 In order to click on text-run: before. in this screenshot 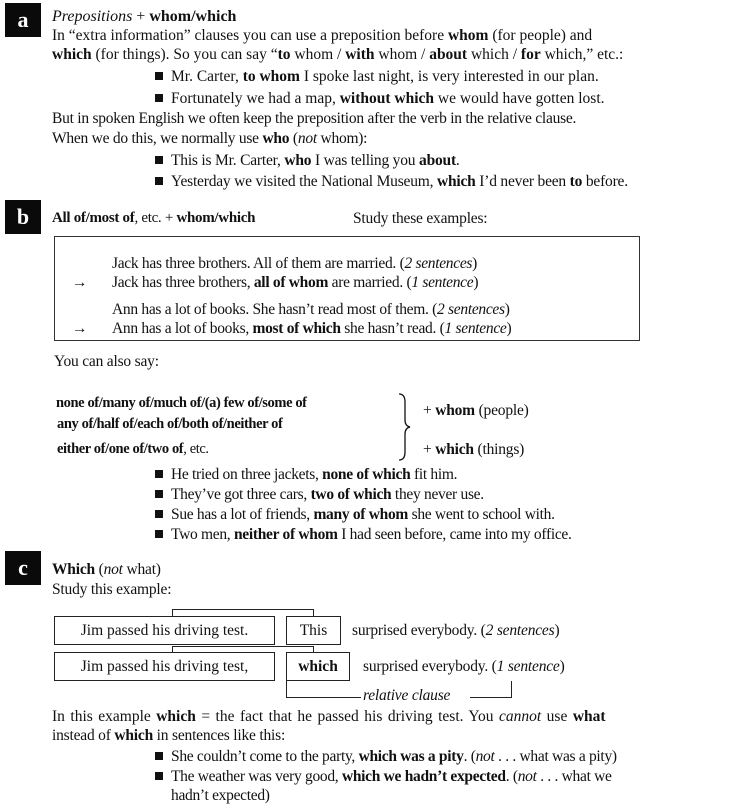, I will do `click(605, 181)`.